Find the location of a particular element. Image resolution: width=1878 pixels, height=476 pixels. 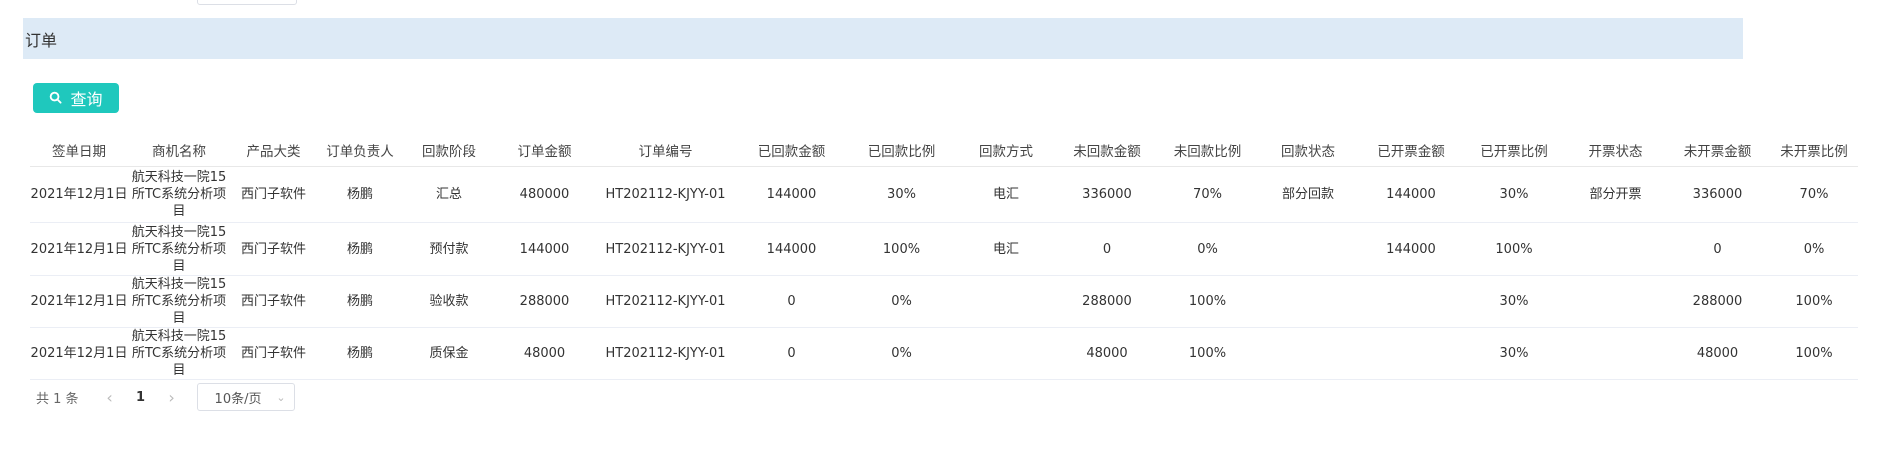

col-header: 回款阶段 is located at coordinates (449, 150).